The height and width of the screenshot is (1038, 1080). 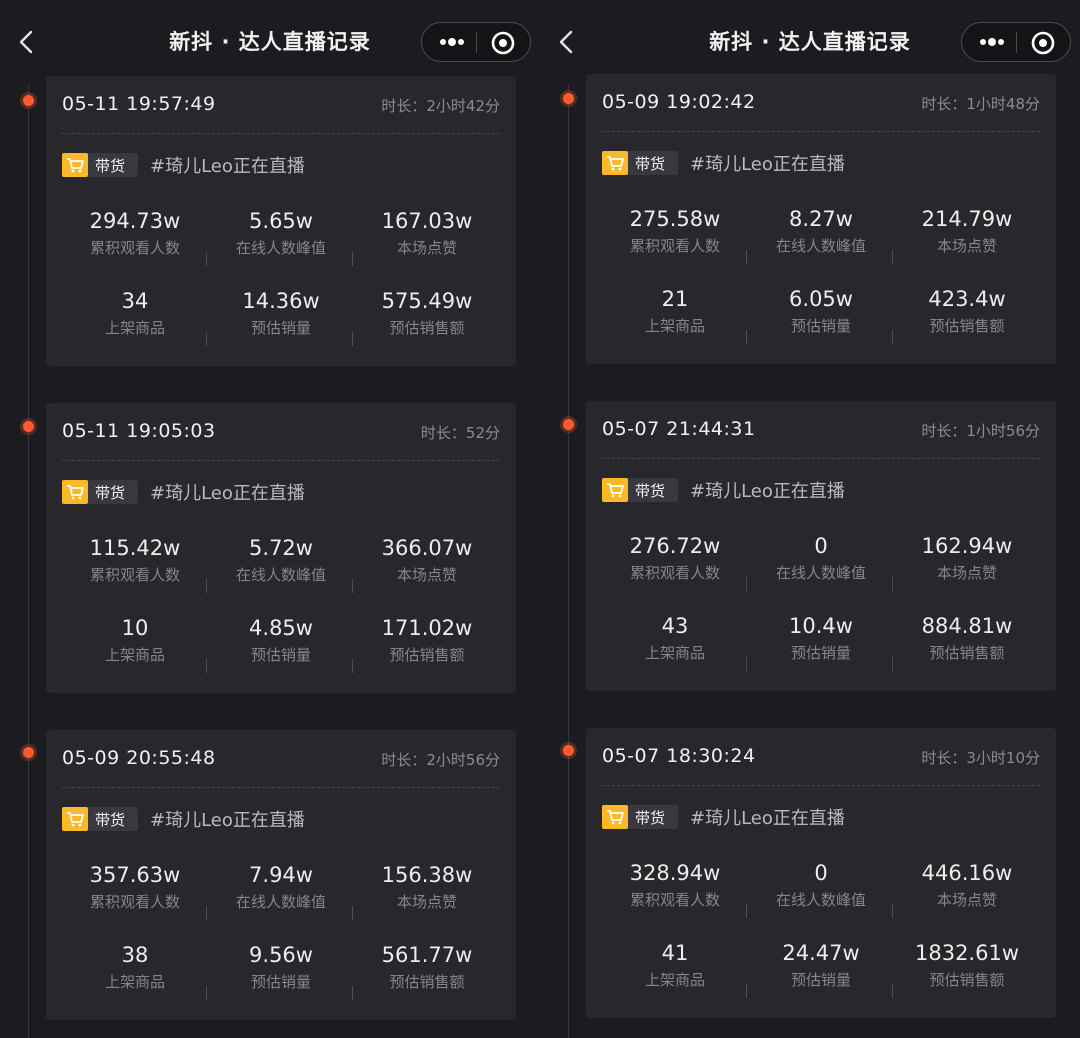 What do you see at coordinates (821, 953) in the screenshot?
I see `stat-value: 24.47w` at bounding box center [821, 953].